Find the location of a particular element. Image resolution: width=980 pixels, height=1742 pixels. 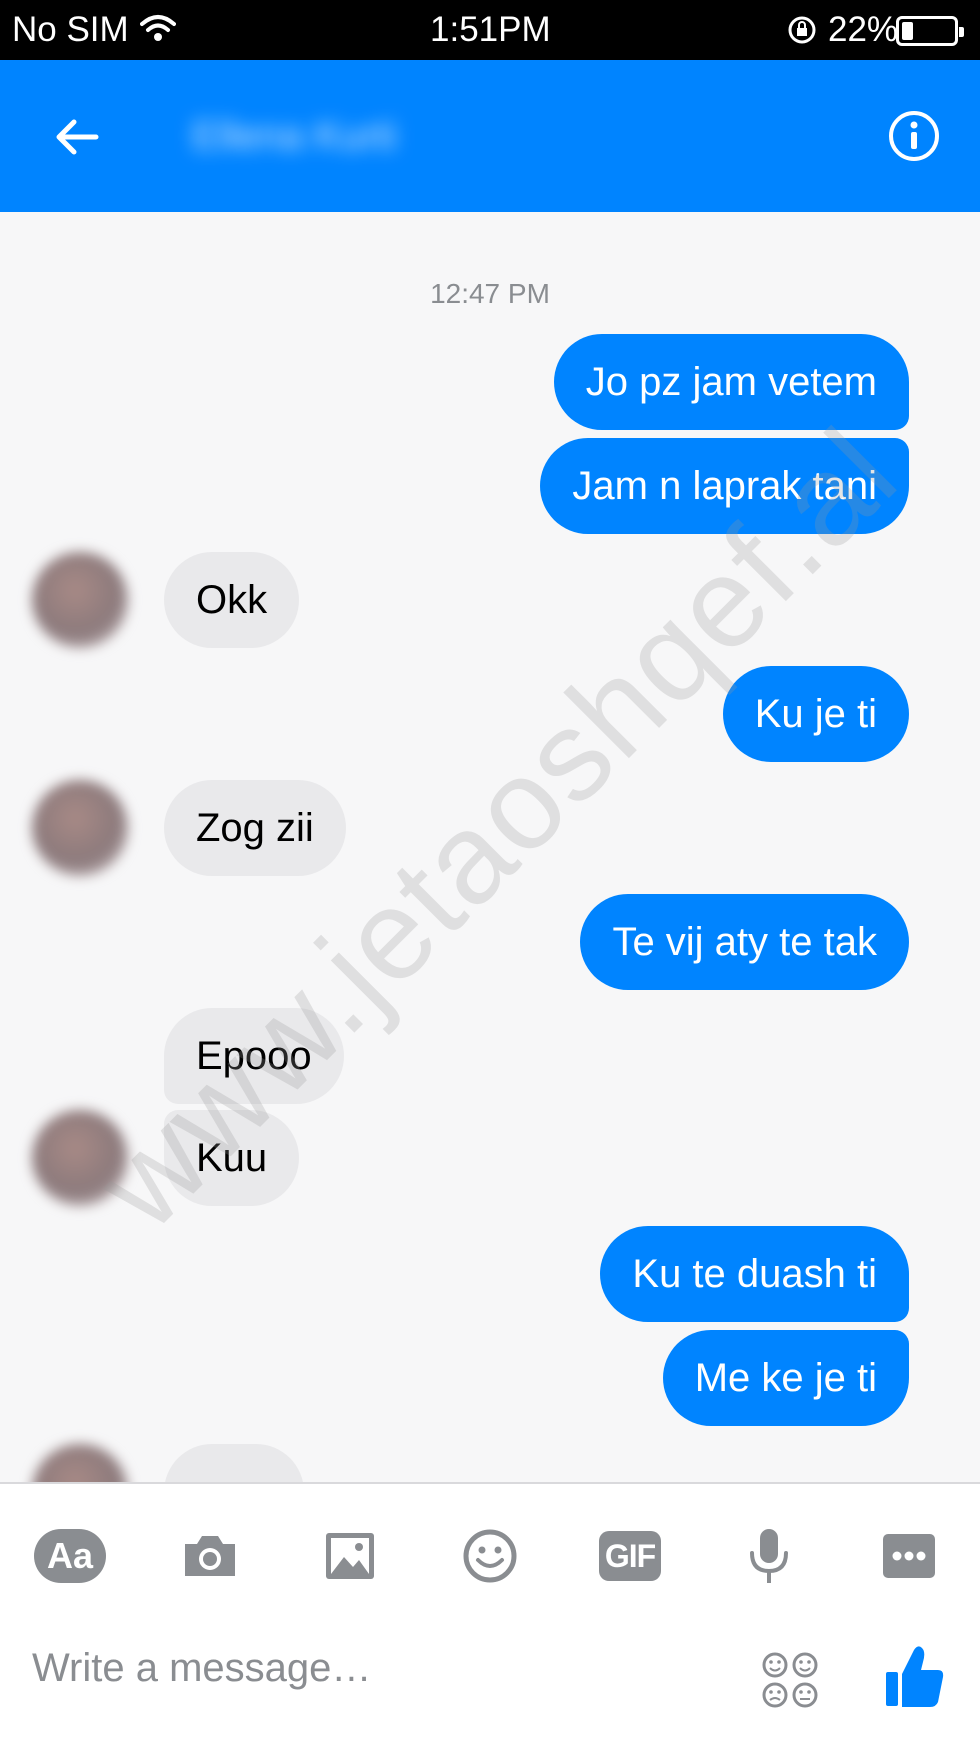

contact-name: Ellena Kurti is located at coordinates (294, 136).